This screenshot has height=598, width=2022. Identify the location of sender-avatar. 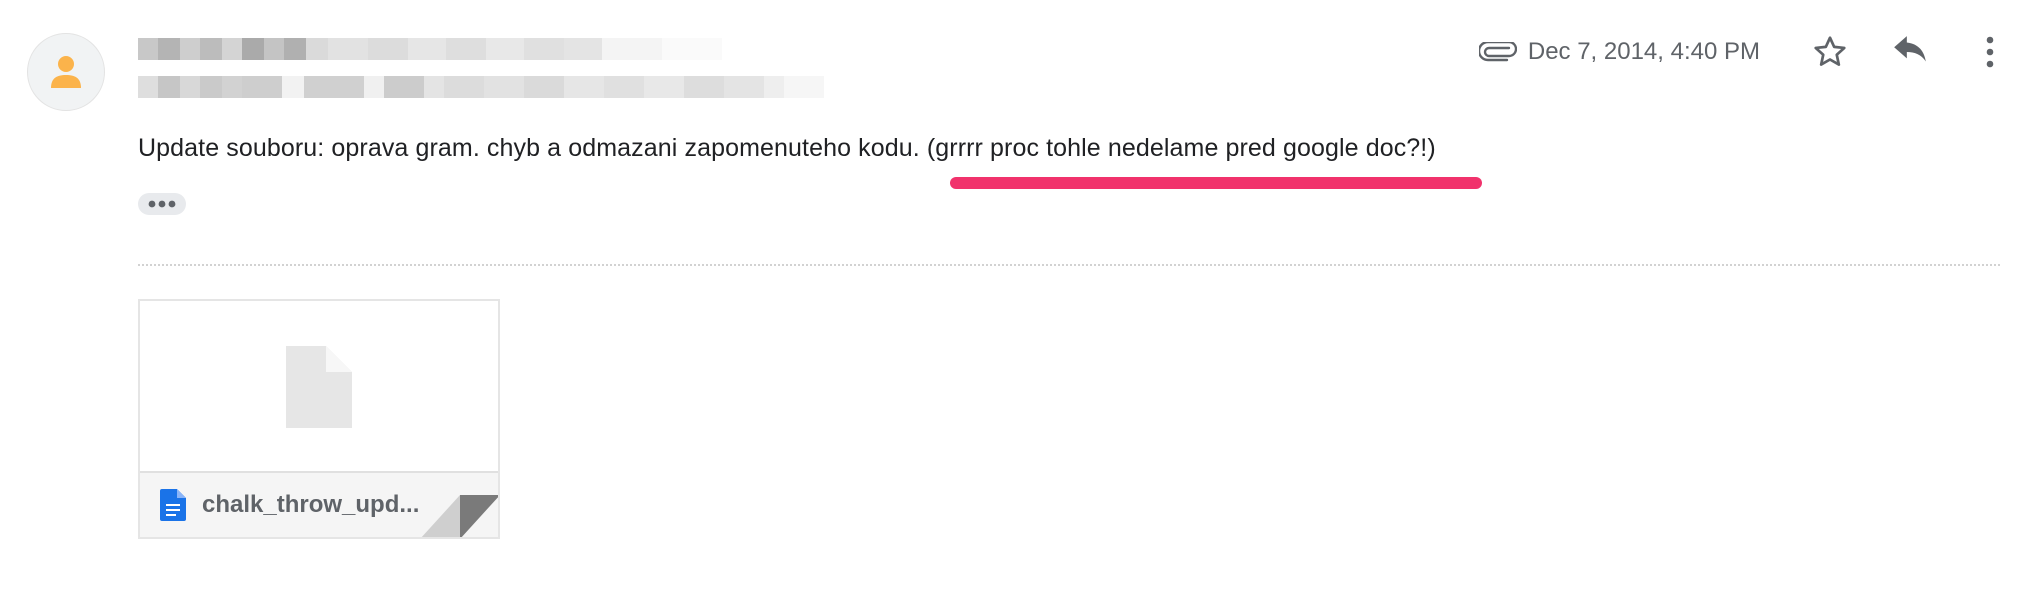
(66, 72).